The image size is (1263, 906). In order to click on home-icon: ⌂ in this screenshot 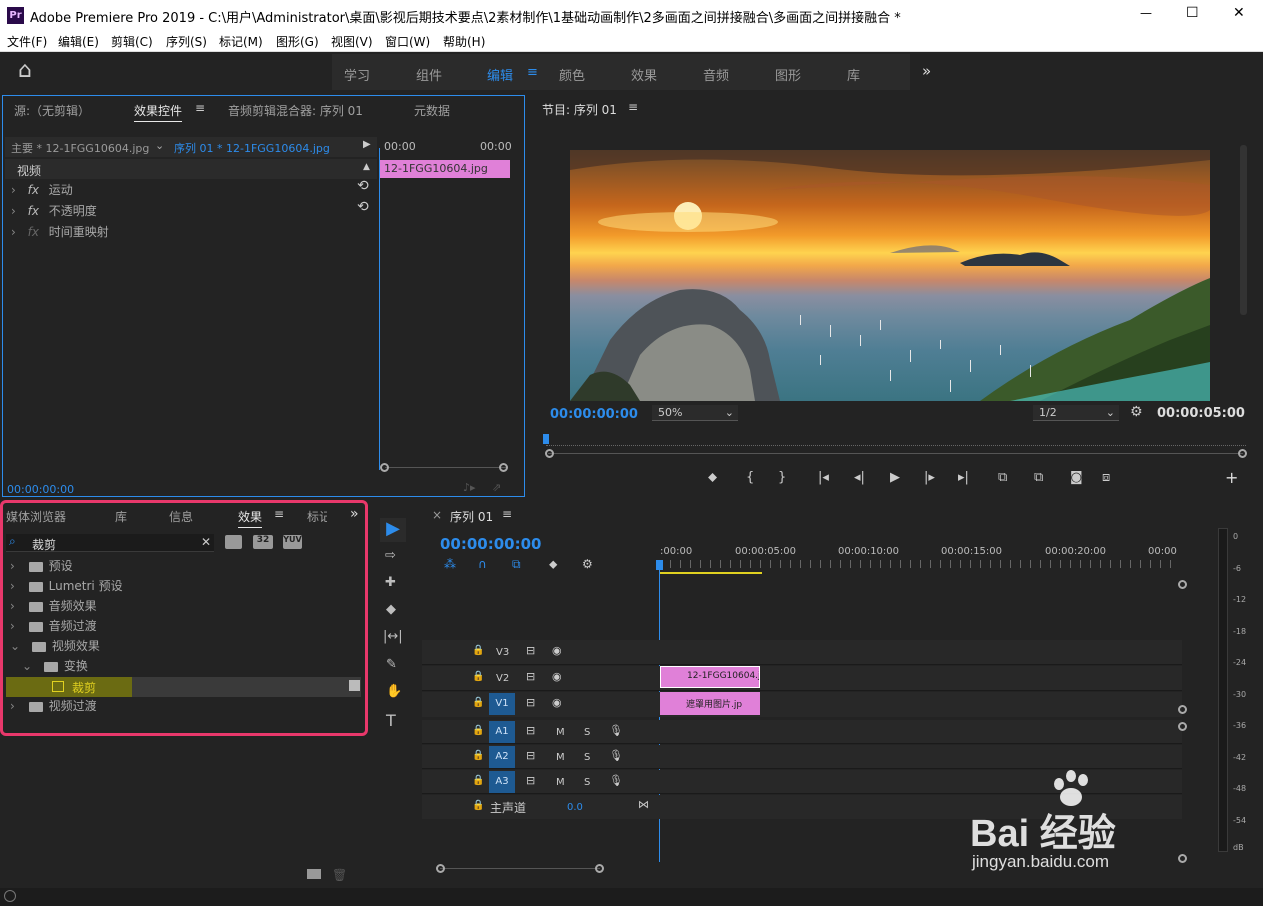, I will do `click(25, 70)`.